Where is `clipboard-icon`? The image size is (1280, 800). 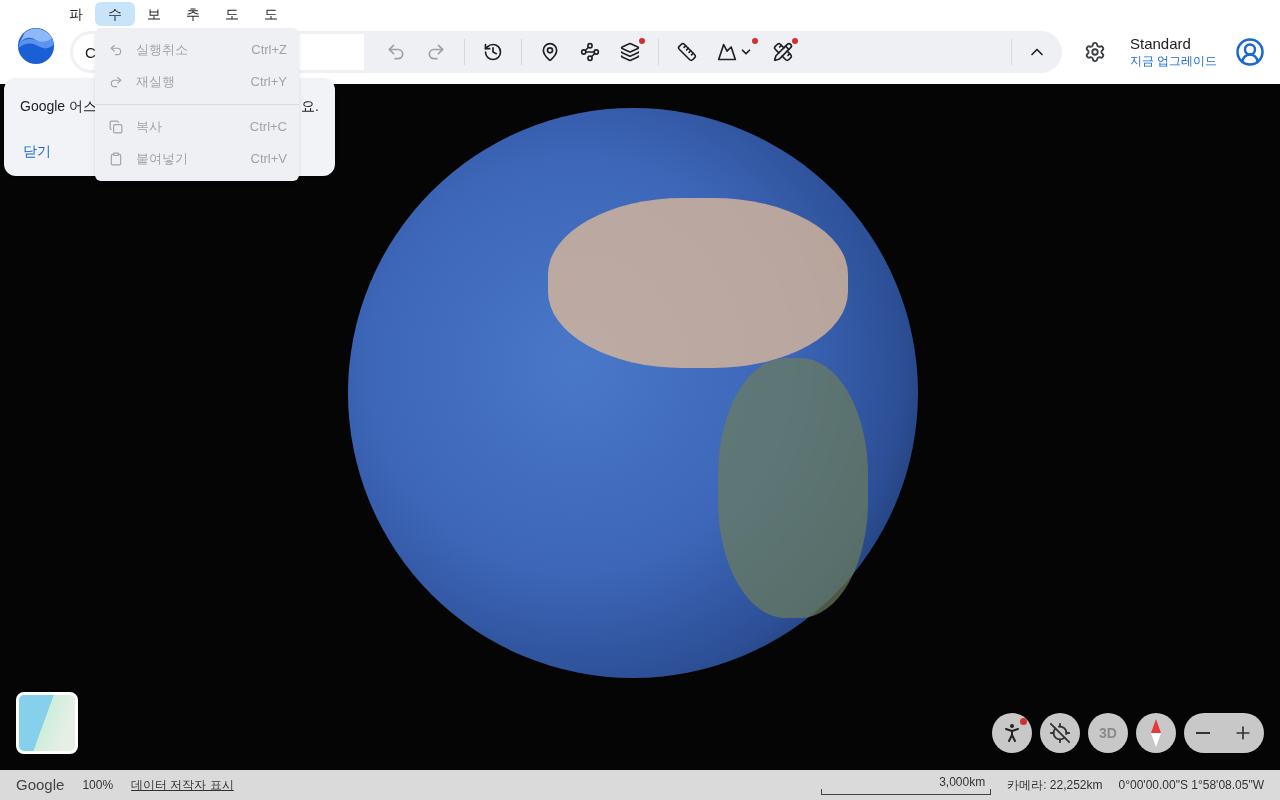 clipboard-icon is located at coordinates (116, 159).